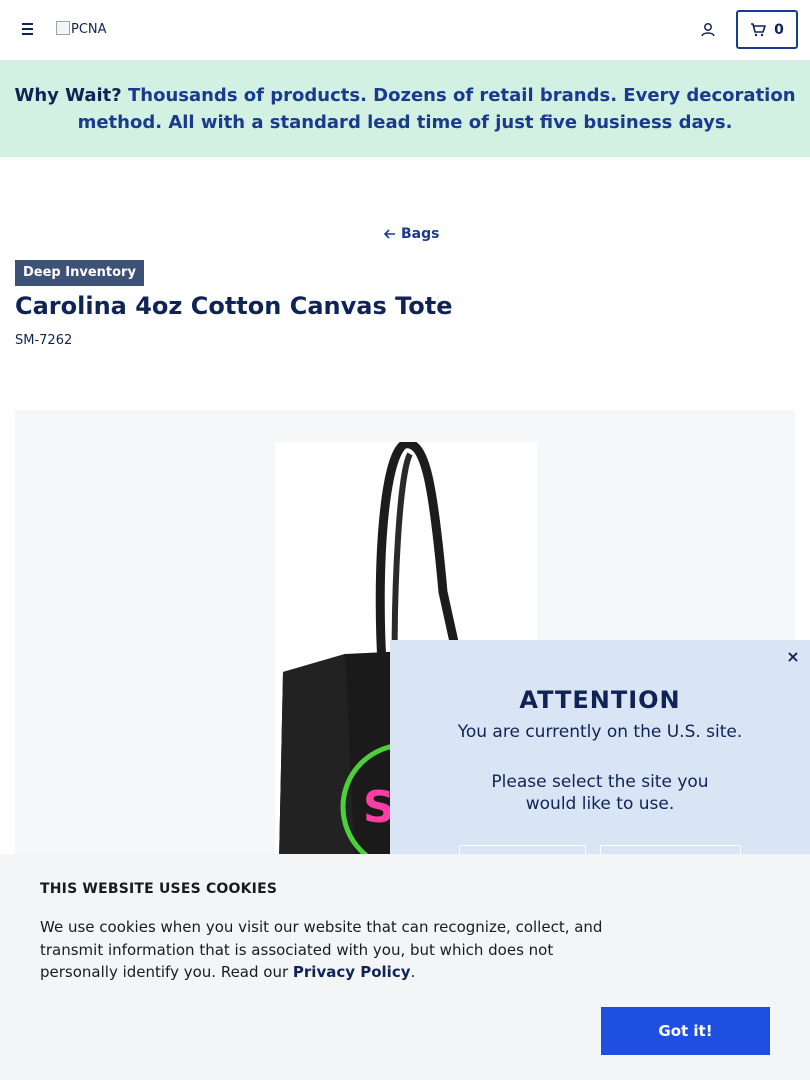 The height and width of the screenshot is (1080, 810). What do you see at coordinates (79, 273) in the screenshot?
I see `deep-inventory-badge: Deep Inventory` at bounding box center [79, 273].